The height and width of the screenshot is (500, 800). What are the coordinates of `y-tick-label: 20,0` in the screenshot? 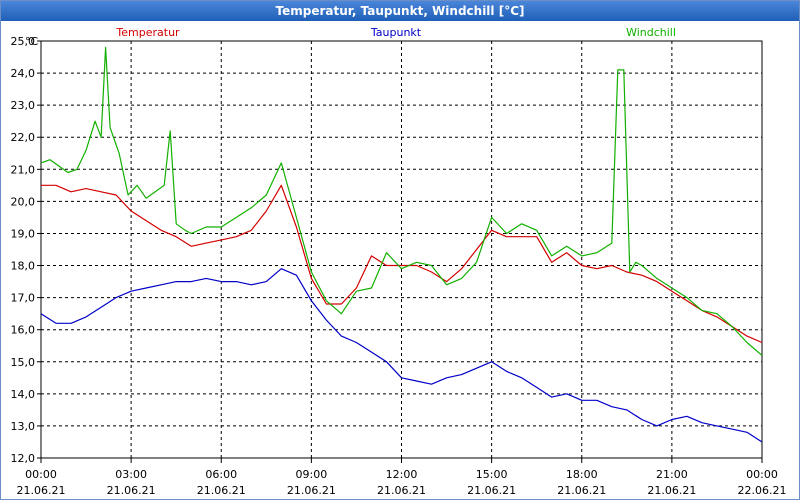 It's located at (23, 201).